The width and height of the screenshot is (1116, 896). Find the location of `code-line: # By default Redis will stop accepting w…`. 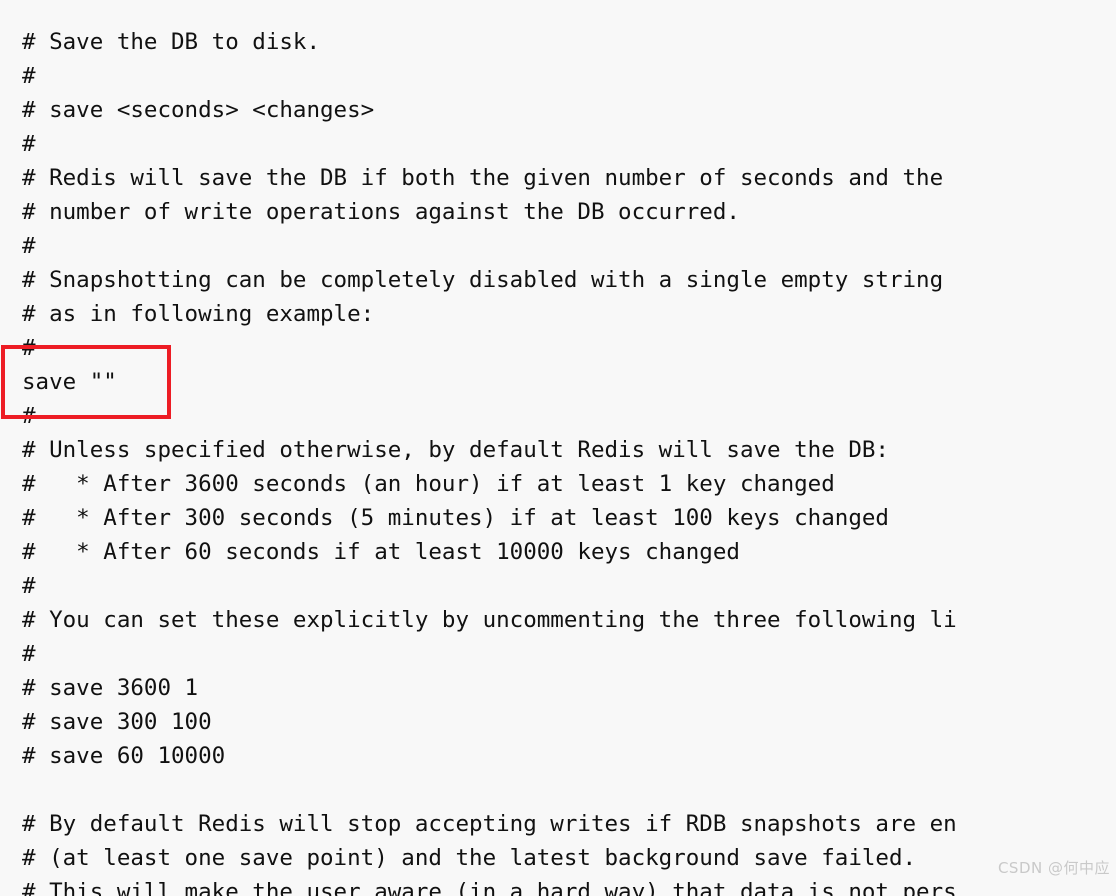

code-line: # By default Redis will stop accepting w… is located at coordinates (489, 824).